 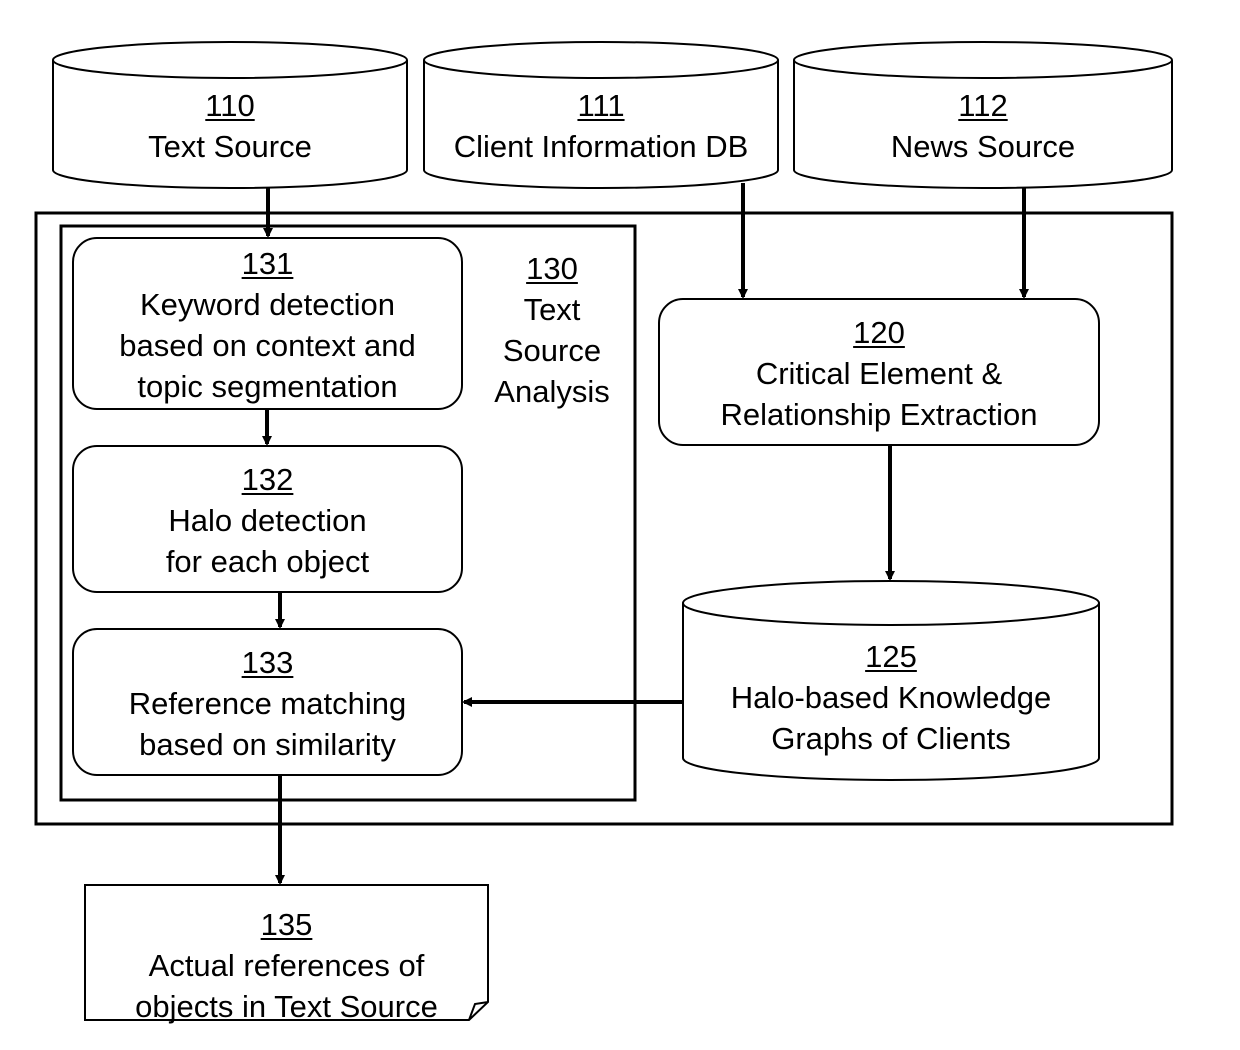 I want to click on node-125-text-2: Graphs of Clients, so click(x=891, y=738).